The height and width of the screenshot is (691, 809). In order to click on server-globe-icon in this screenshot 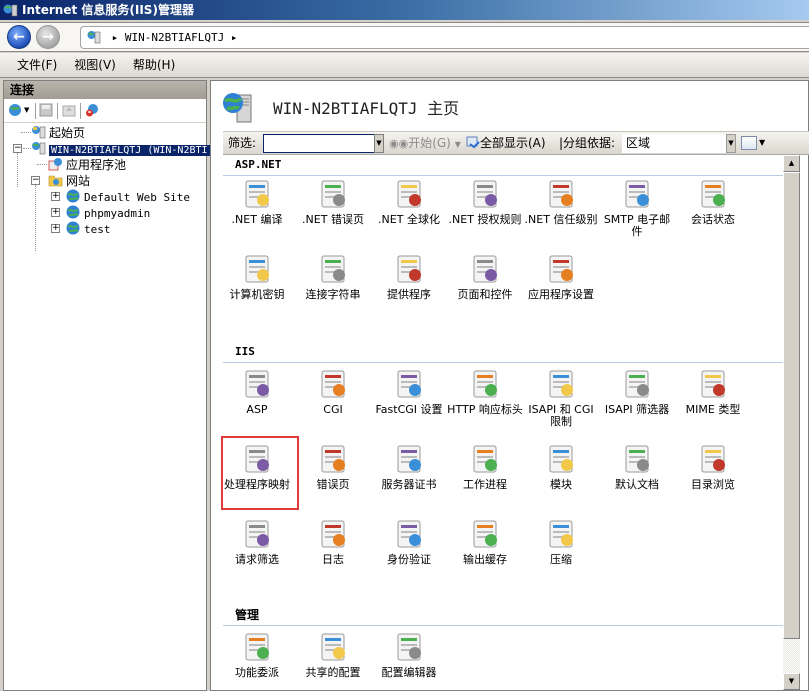, I will do `click(237, 108)`.